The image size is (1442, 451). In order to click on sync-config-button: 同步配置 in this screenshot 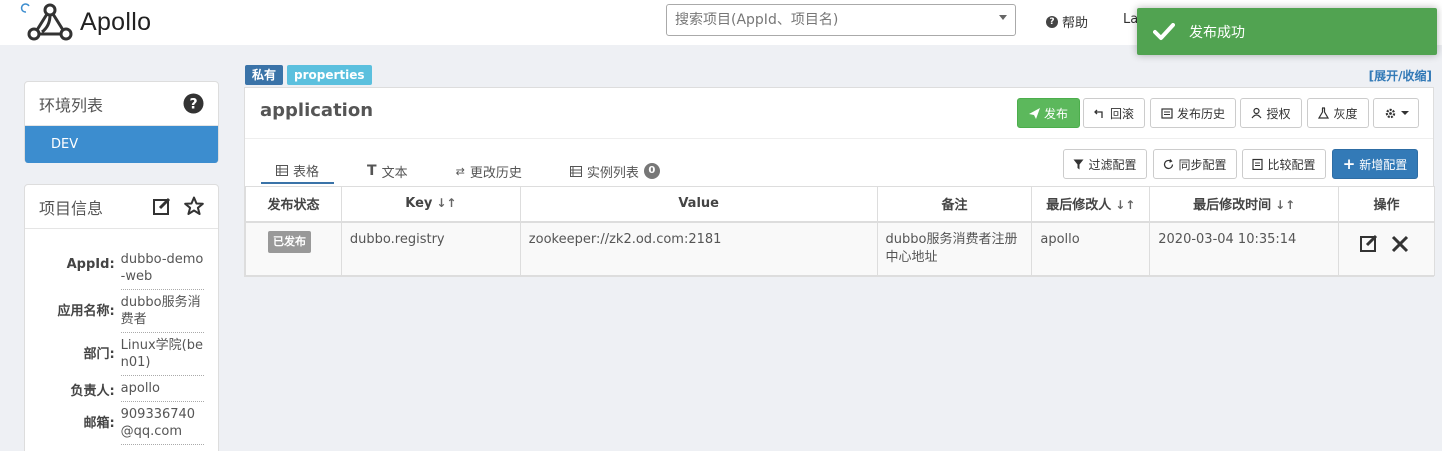, I will do `click(1195, 164)`.